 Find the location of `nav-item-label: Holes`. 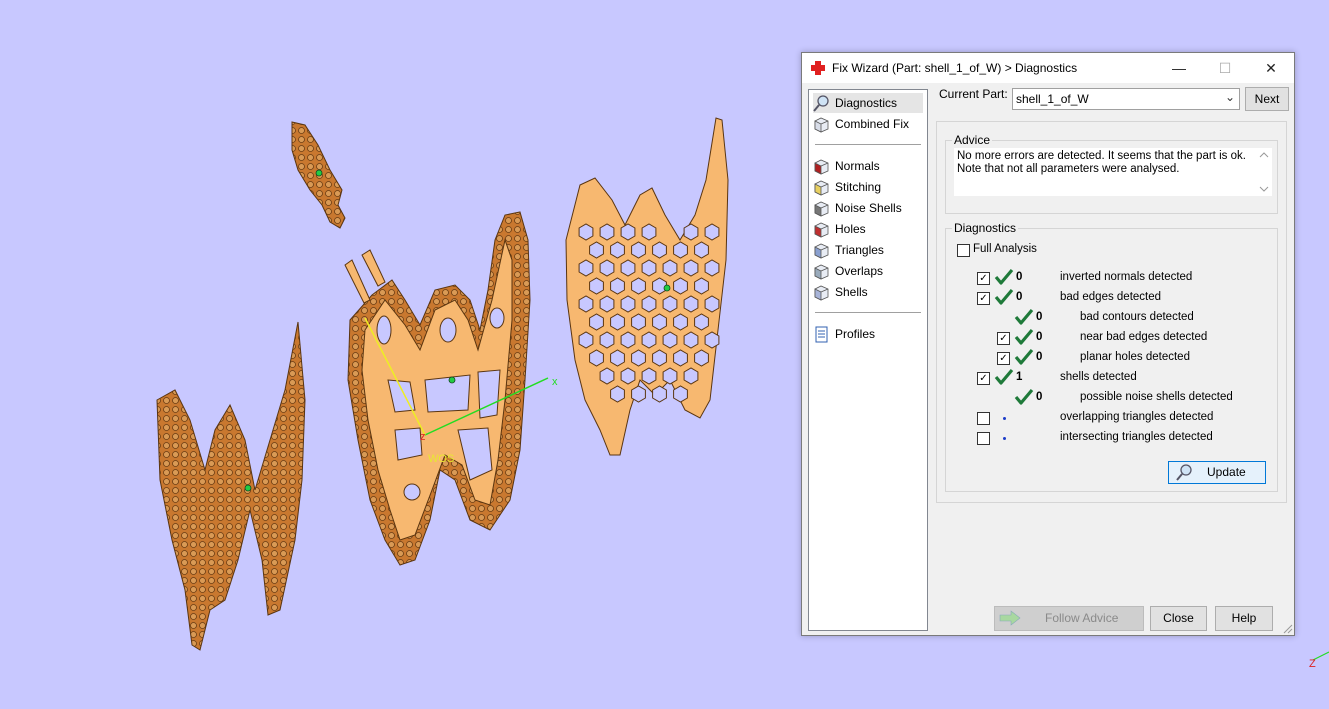

nav-item-label: Holes is located at coordinates (850, 229).